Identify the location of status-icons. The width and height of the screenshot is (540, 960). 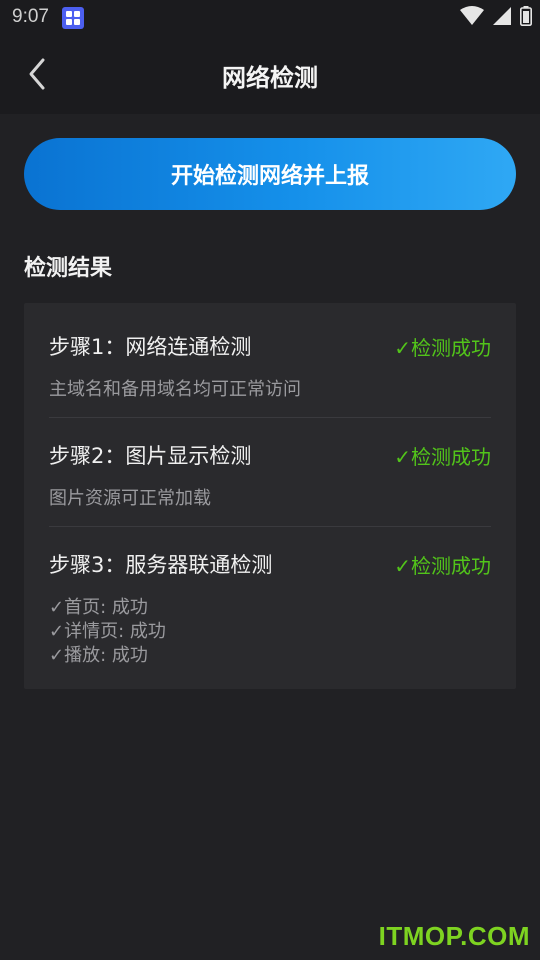
(496, 16).